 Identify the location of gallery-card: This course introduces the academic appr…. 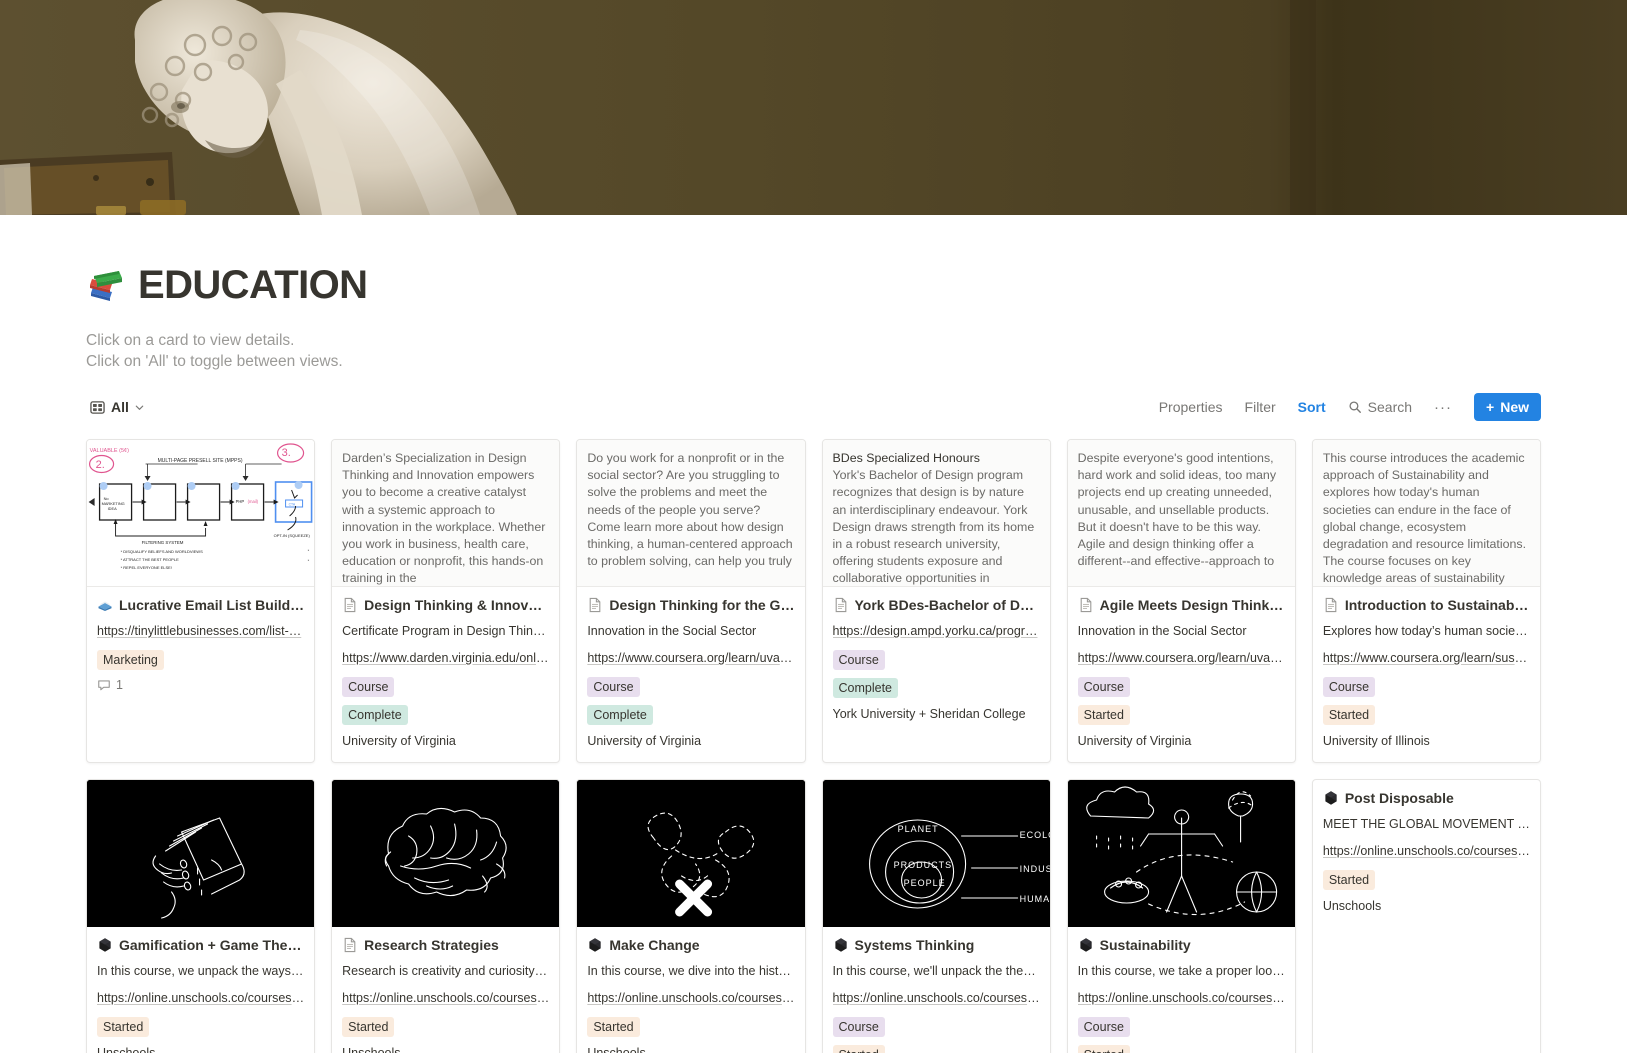
(1426, 601).